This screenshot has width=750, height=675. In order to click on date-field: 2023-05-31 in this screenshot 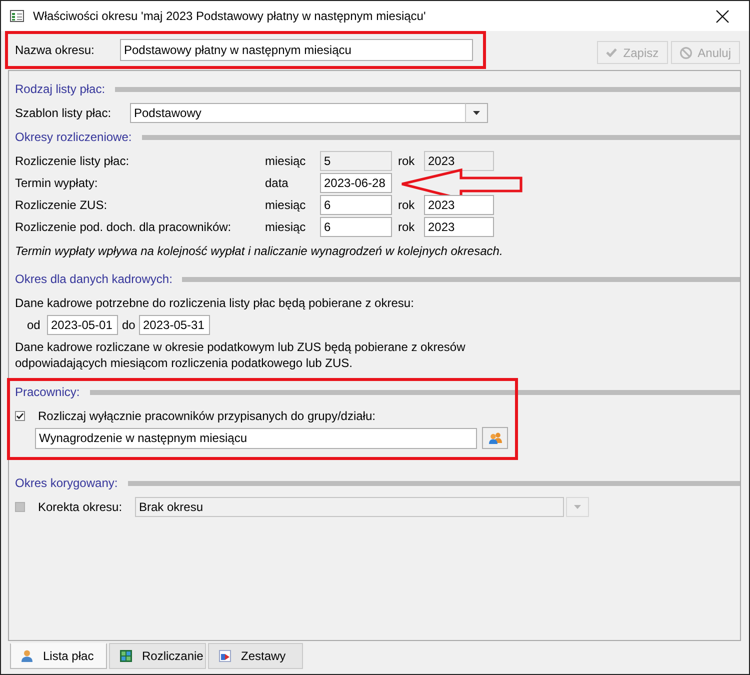, I will do `click(174, 325)`.